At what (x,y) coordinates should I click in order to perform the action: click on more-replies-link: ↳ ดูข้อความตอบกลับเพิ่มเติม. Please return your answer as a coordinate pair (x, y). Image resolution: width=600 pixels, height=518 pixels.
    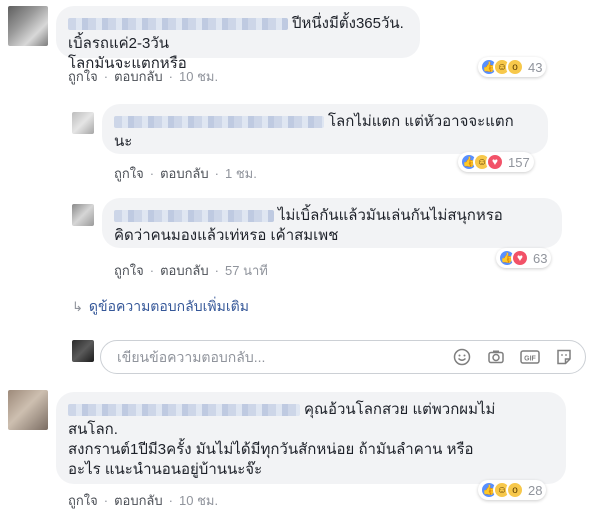
    Looking at the image, I should click on (160, 307).